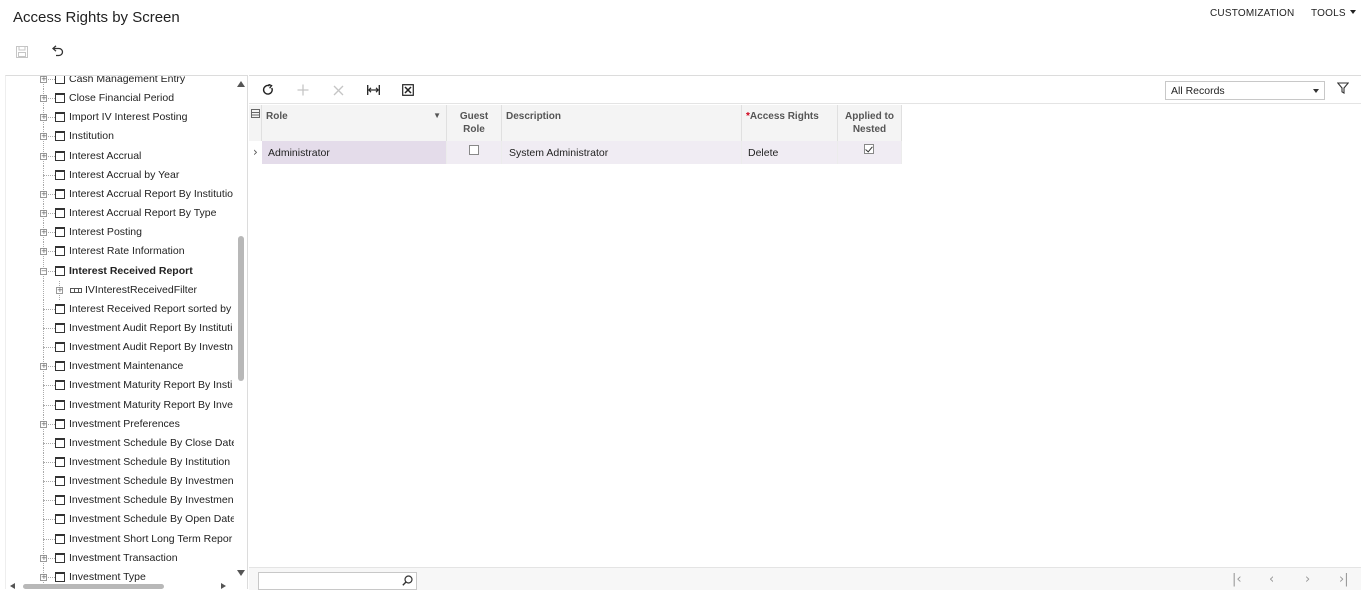 The height and width of the screenshot is (590, 1361). Describe the element at coordinates (120, 309) in the screenshot. I see `tree-item: Interest Received Report sorted by` at that location.